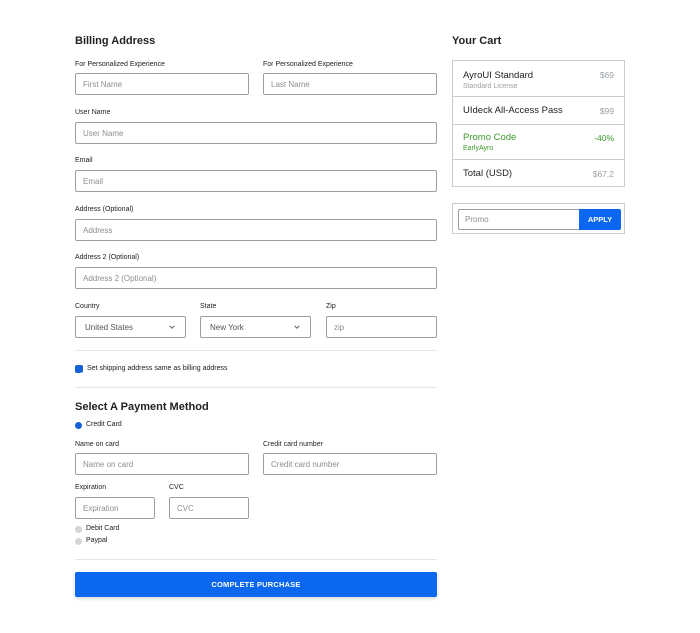  Describe the element at coordinates (350, 464) in the screenshot. I see `card-number-input` at that location.